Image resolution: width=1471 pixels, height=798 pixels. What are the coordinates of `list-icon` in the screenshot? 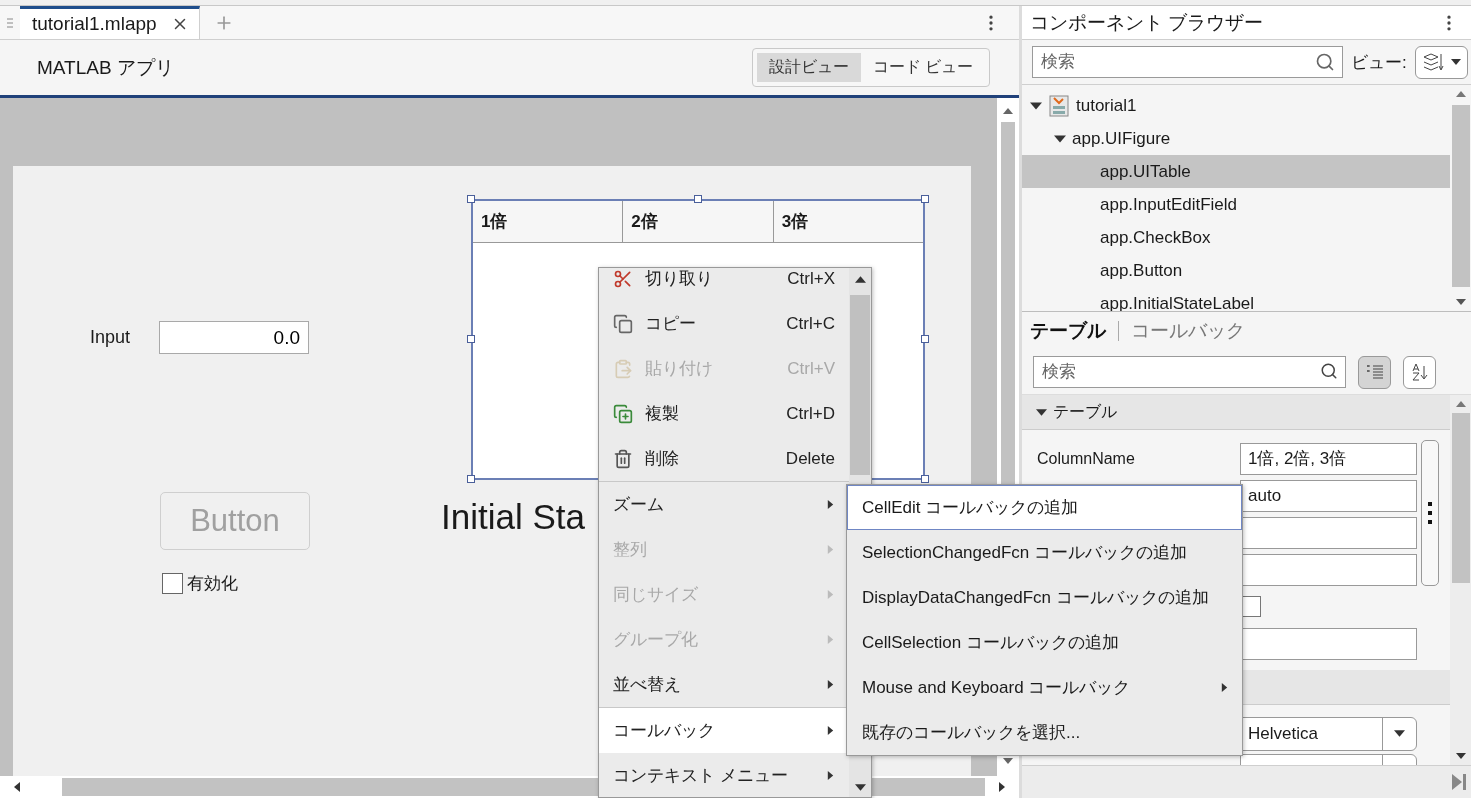 It's located at (1374, 372).